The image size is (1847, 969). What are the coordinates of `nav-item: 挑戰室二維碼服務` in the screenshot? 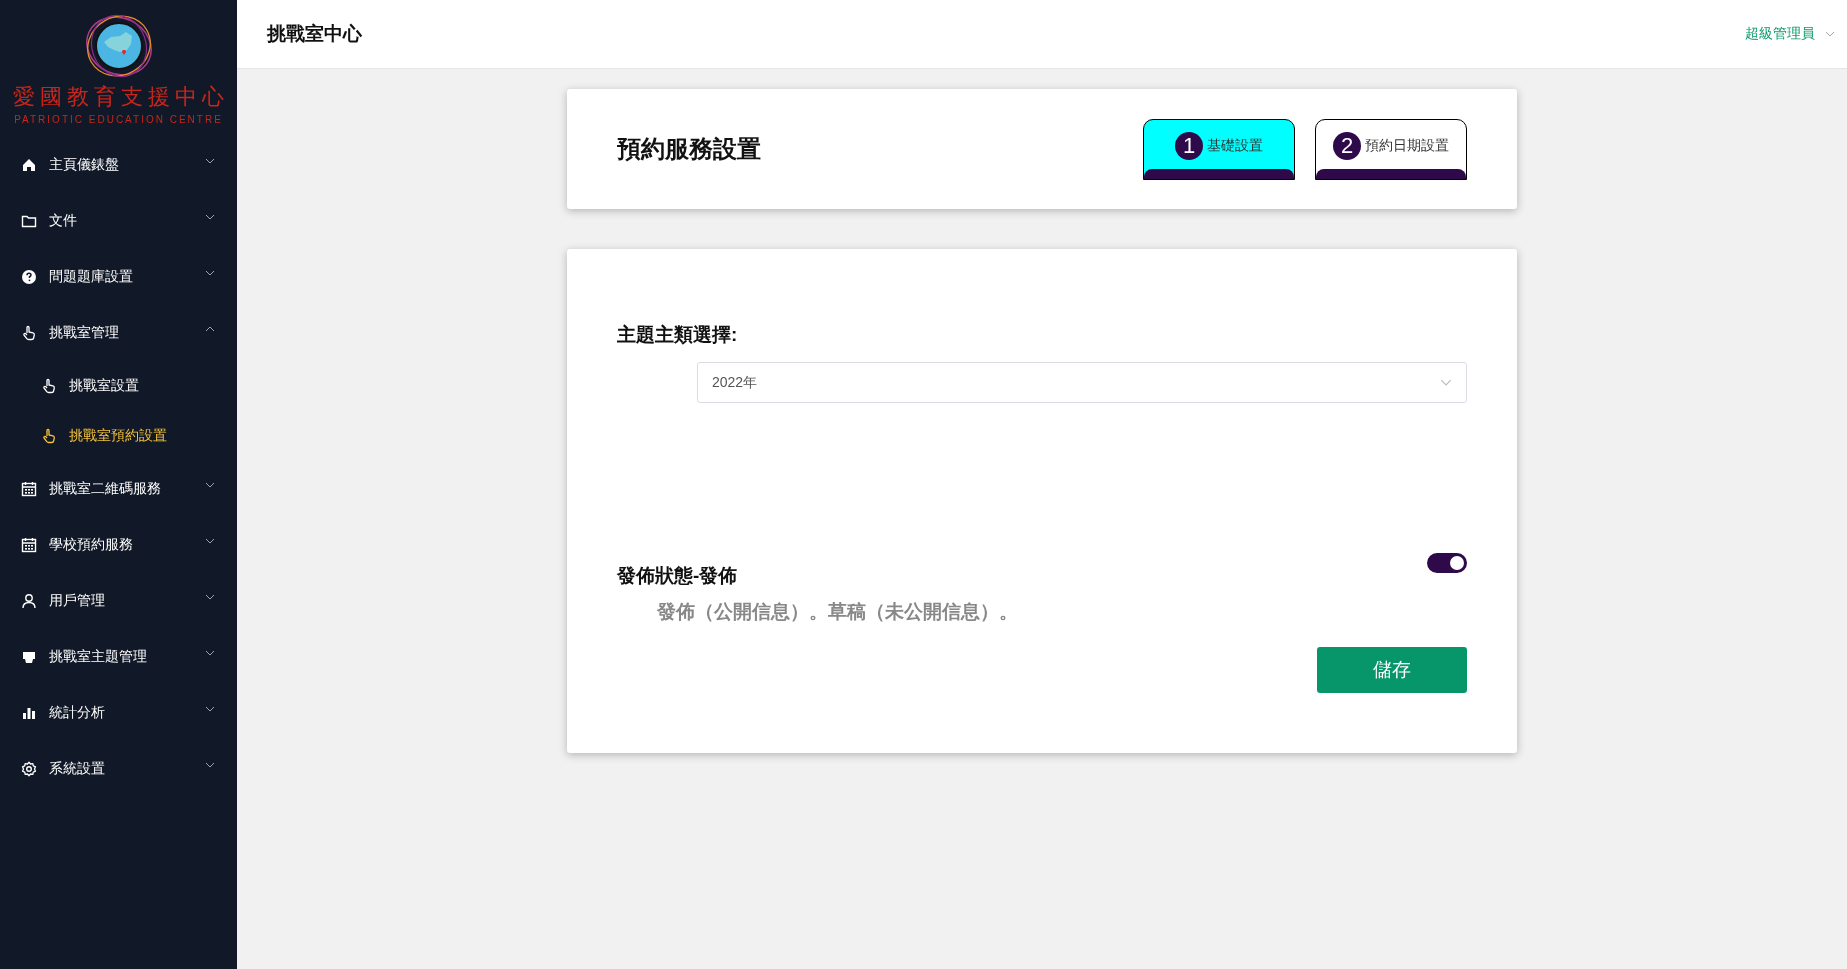 It's located at (118, 489).